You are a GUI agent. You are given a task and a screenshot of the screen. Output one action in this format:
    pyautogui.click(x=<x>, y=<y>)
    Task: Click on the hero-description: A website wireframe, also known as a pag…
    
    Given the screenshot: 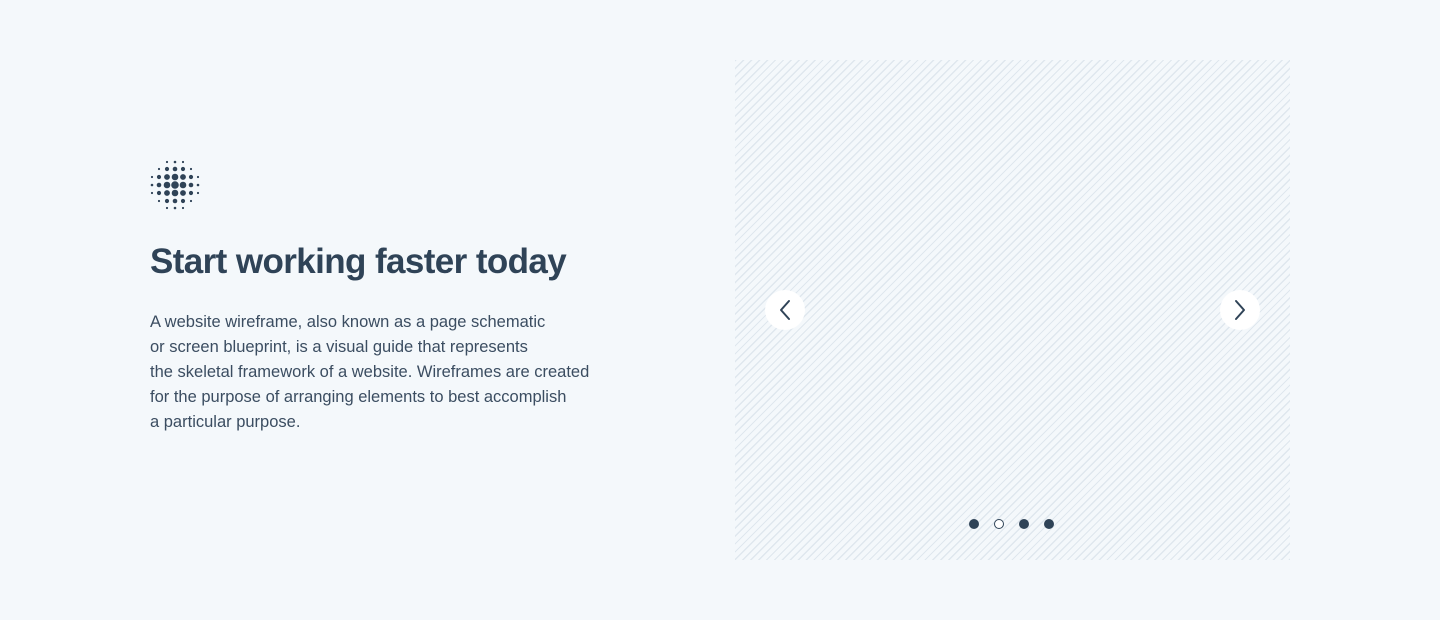 What is the action you would take?
    pyautogui.click(x=385, y=372)
    